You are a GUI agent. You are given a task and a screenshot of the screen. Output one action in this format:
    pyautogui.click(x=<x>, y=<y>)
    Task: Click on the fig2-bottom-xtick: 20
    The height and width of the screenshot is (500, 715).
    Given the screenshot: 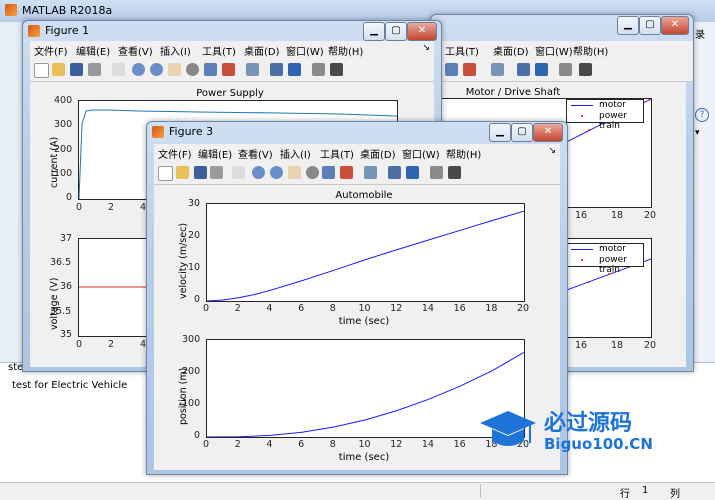 What is the action you would take?
    pyautogui.click(x=650, y=345)
    